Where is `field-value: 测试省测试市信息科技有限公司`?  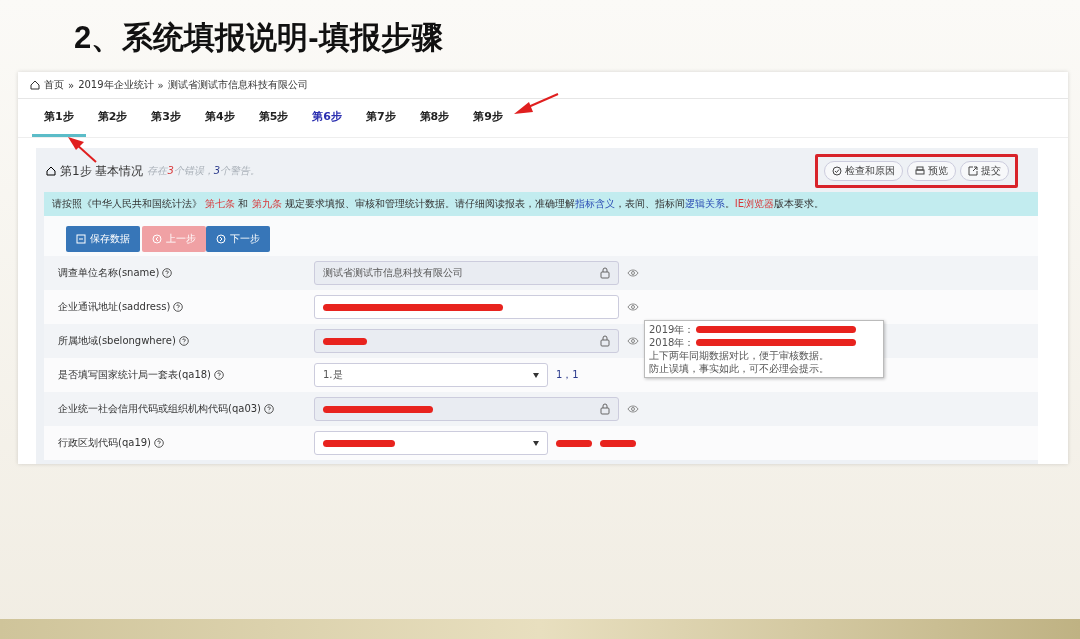 field-value: 测试省测试市信息科技有限公司 is located at coordinates (393, 273).